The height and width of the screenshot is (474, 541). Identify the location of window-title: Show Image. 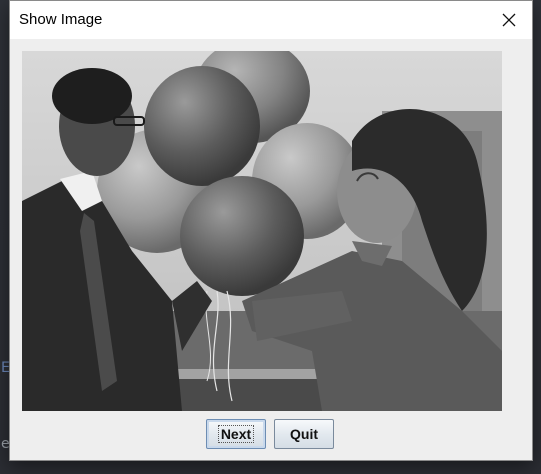
(61, 19).